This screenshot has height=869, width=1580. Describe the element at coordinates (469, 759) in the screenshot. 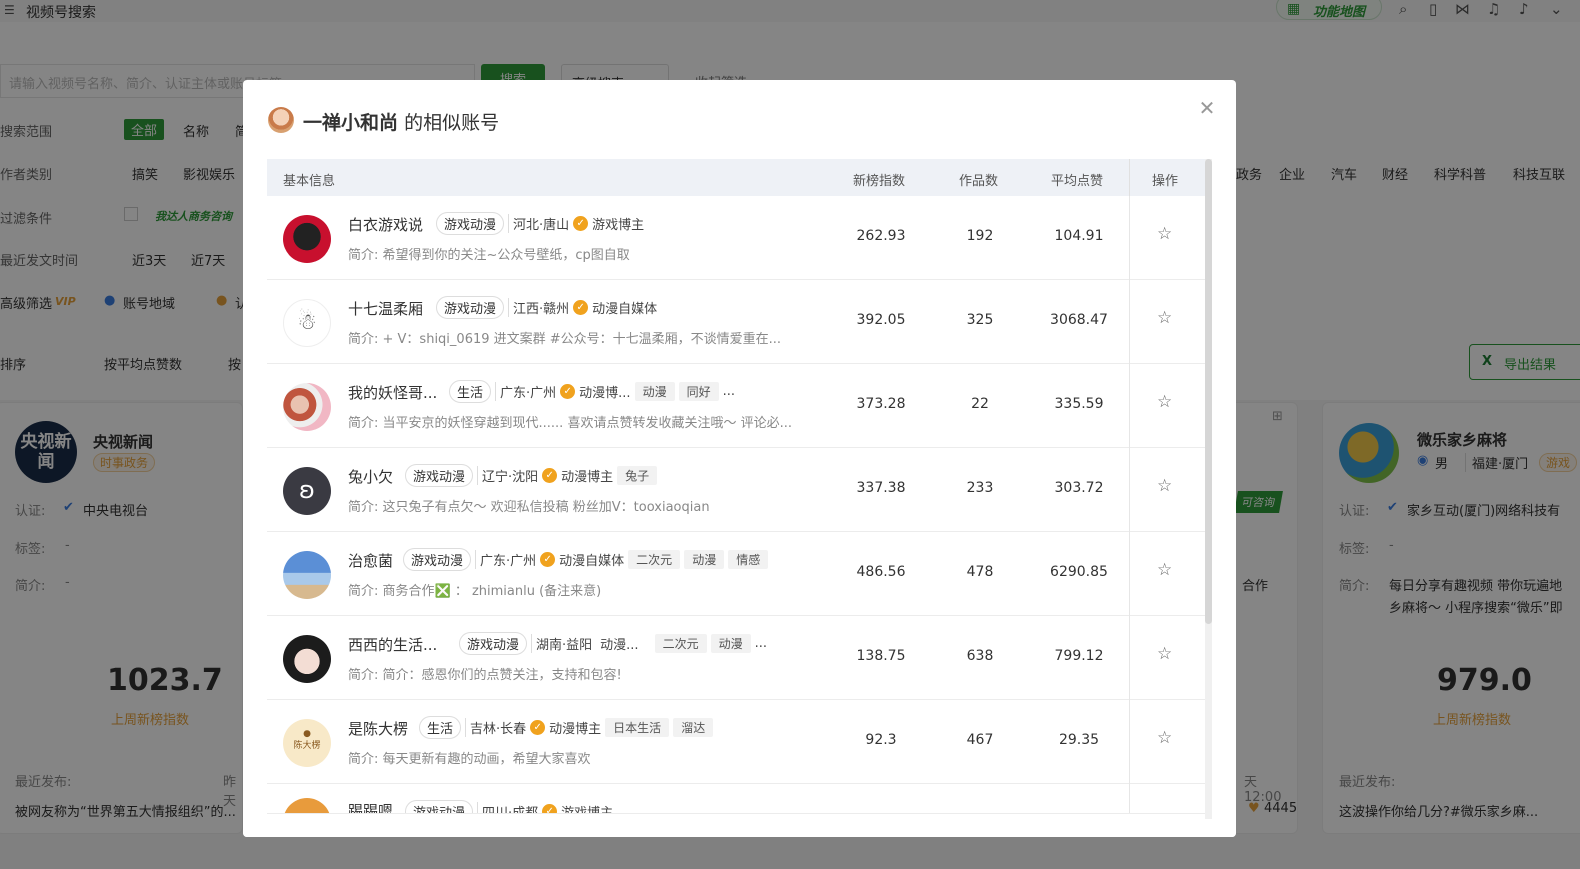

I see `description: 简介: 每天更新有趣的动画，希望大家喜欢` at that location.